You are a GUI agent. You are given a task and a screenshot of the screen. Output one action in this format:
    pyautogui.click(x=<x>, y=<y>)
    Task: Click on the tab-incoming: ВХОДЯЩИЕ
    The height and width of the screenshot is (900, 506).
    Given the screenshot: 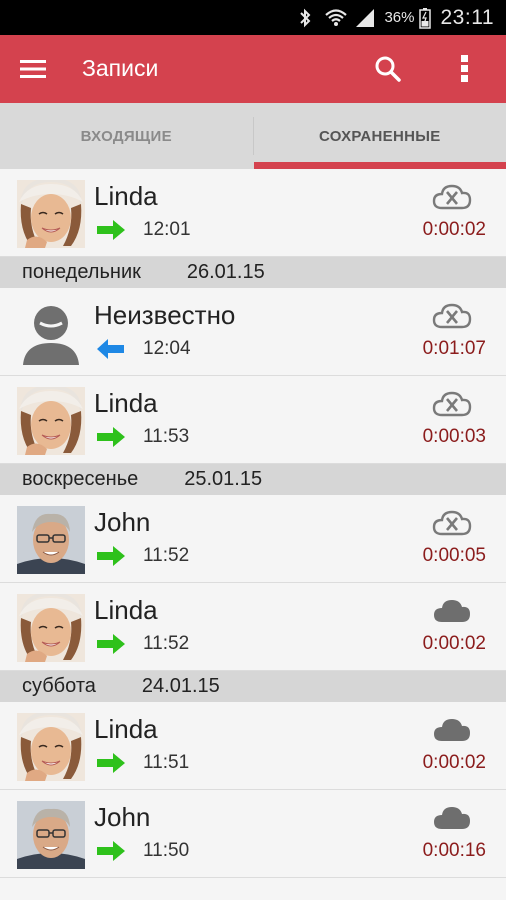 What is the action you would take?
    pyautogui.click(x=126, y=136)
    